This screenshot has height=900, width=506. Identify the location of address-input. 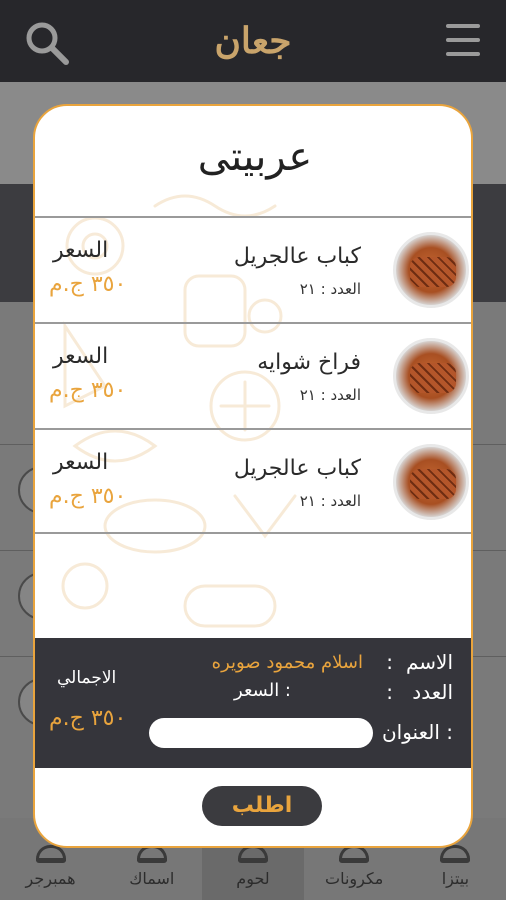
(261, 733).